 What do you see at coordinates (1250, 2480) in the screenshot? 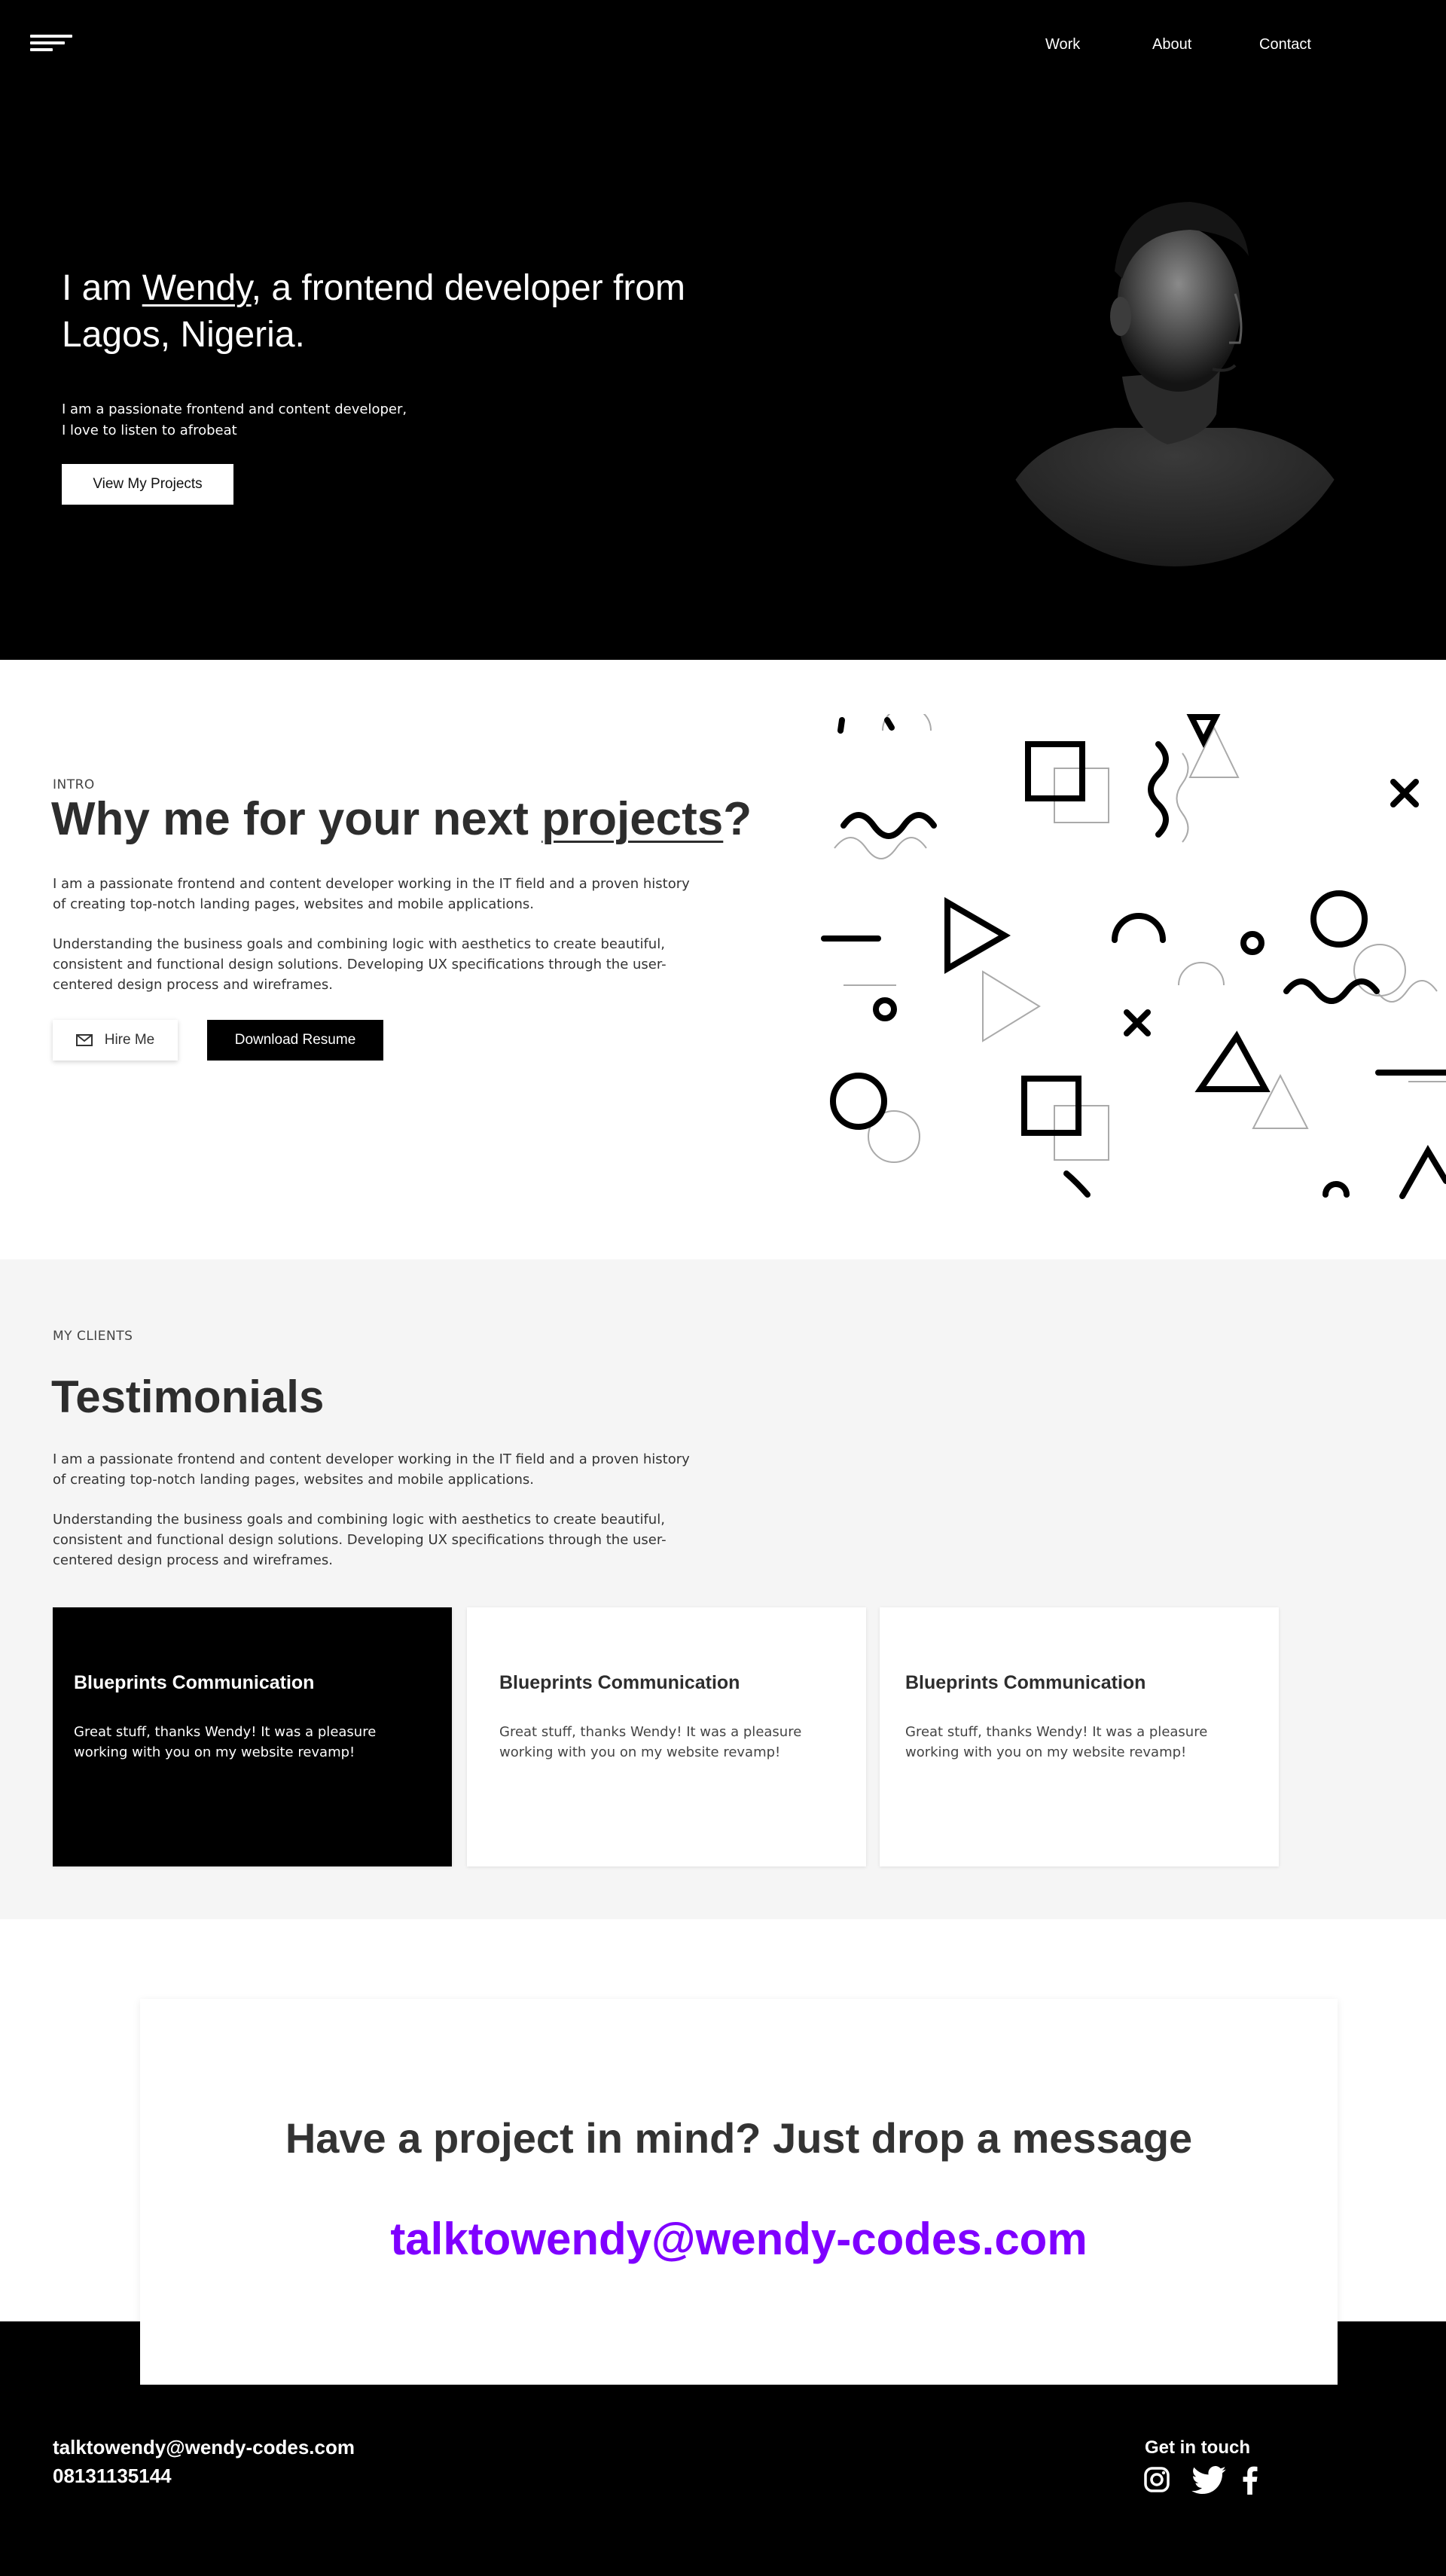
I see `facebook-icon` at bounding box center [1250, 2480].